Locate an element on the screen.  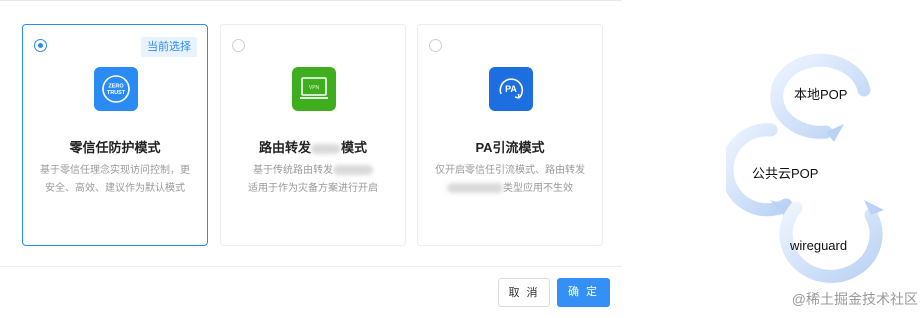
desc-line-2: 安全、高效、建议作为默认模式 is located at coordinates (115, 188).